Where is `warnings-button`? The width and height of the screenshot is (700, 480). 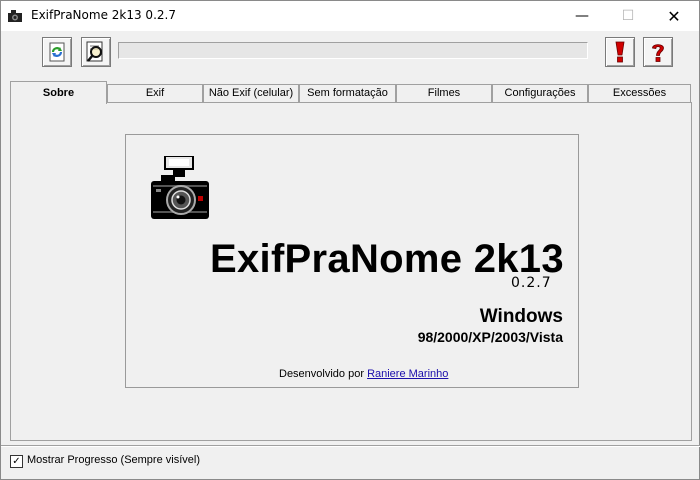 warnings-button is located at coordinates (620, 52).